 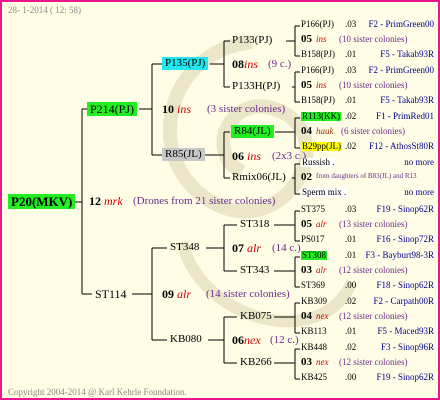 I want to click on gen5-race: ins, so click(x=321, y=39).